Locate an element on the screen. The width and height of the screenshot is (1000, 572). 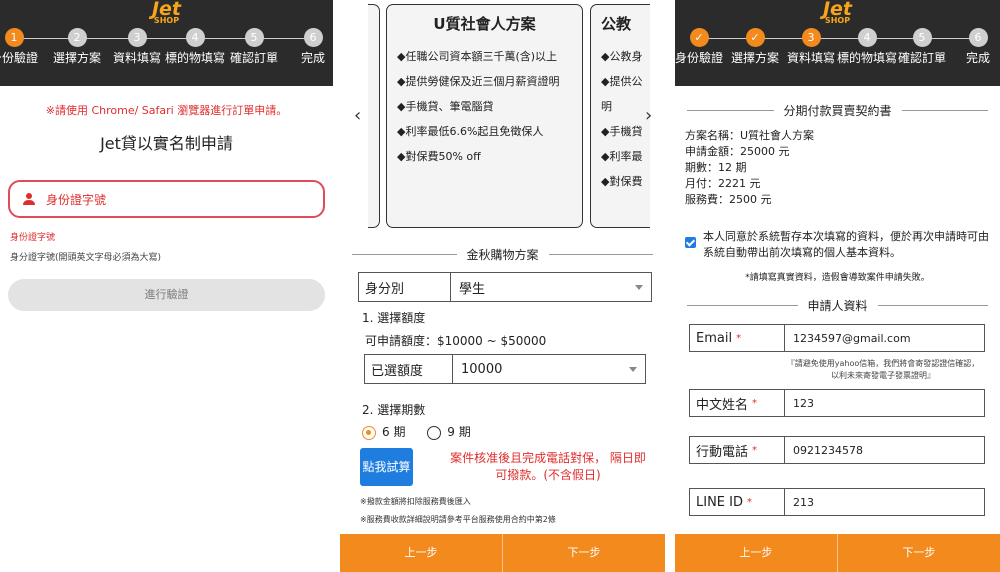
email-field: Email * 1234597@gmail.com is located at coordinates (837, 338).